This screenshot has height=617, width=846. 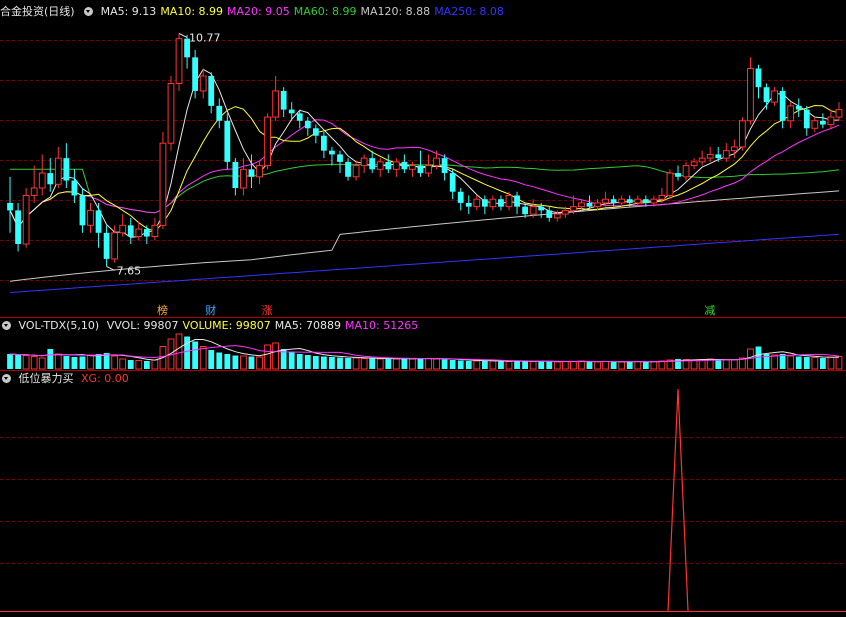 I want to click on ma250-line, so click(x=424, y=263).